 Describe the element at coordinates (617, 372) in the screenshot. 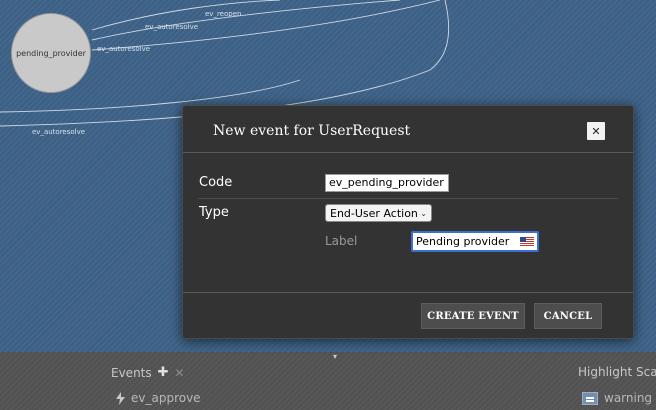

I see `highlight-scale-title: Highlight Scale` at that location.